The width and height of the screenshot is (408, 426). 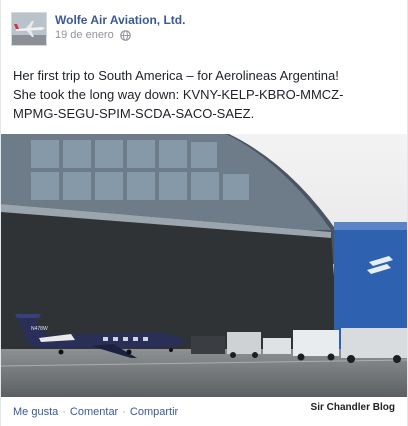 What do you see at coordinates (35, 412) in the screenshot?
I see `like-link: Me gusta` at bounding box center [35, 412].